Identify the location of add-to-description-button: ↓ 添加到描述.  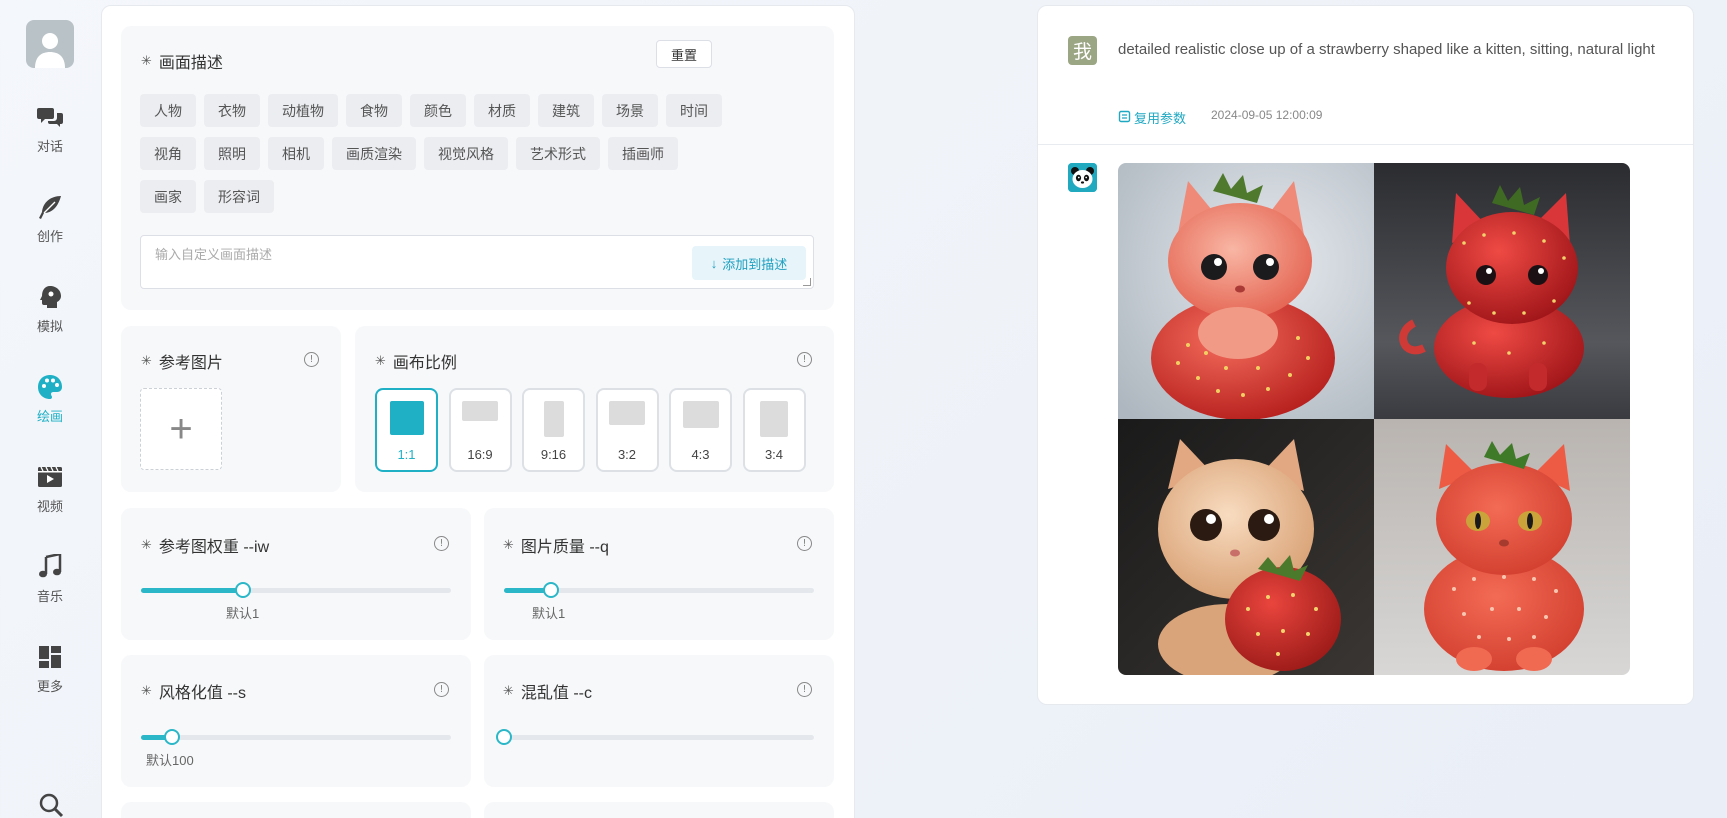
(749, 263).